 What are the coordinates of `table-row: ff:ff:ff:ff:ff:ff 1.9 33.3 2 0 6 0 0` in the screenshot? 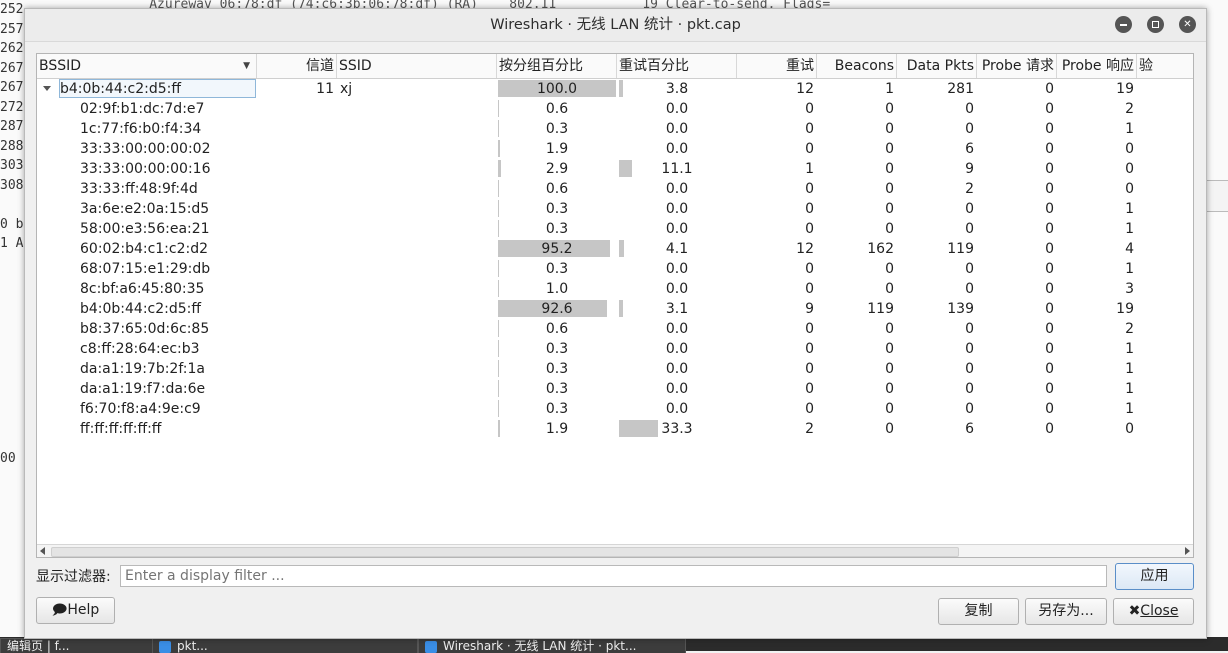 It's located at (615, 429).